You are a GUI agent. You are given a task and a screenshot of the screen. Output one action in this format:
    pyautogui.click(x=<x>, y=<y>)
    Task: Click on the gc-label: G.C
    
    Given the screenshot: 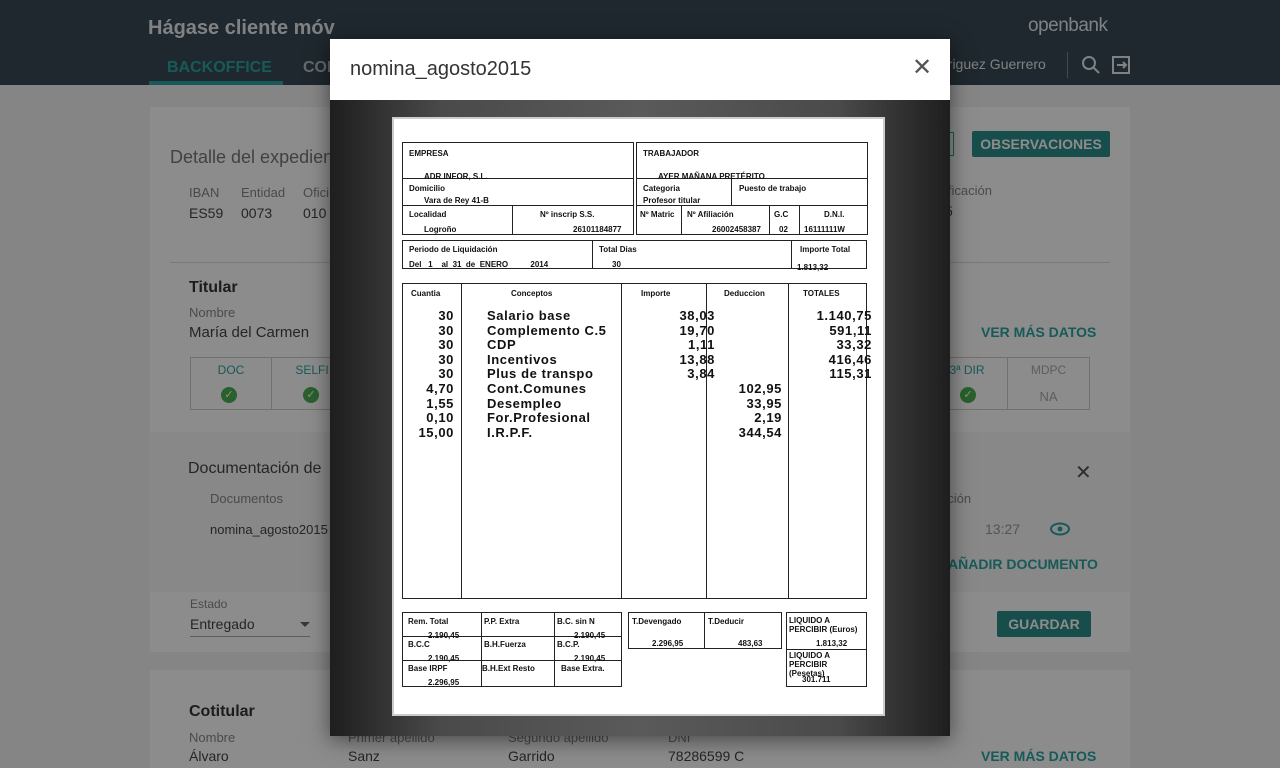 What is the action you would take?
    pyautogui.click(x=781, y=214)
    